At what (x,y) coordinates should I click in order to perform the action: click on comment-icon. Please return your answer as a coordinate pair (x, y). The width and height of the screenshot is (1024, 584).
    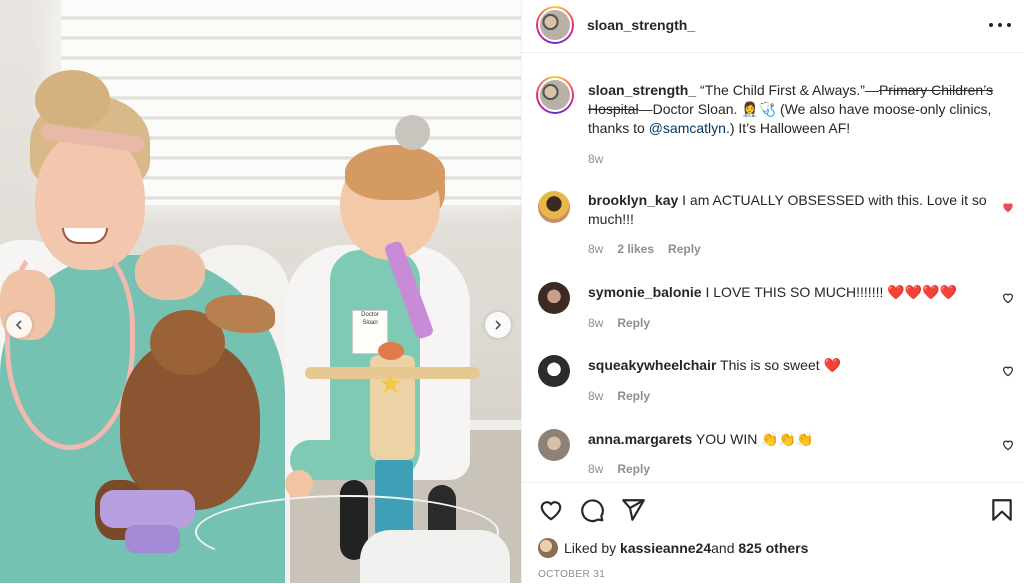
    Looking at the image, I should click on (592, 510).